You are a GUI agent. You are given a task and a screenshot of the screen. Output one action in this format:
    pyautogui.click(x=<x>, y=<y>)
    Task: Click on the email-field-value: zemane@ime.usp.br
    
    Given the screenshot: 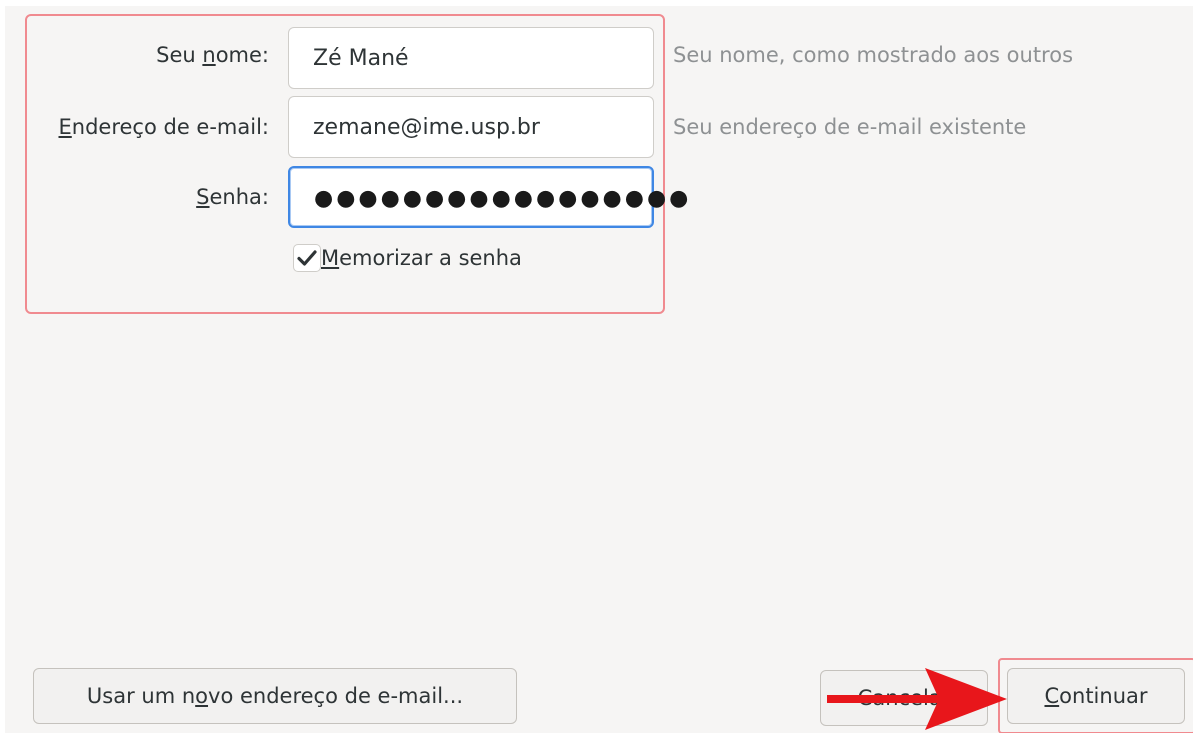 What is the action you would take?
    pyautogui.click(x=426, y=127)
    